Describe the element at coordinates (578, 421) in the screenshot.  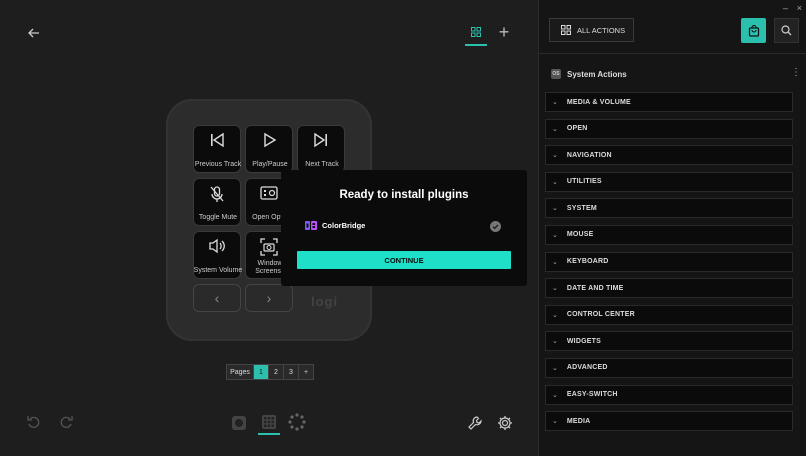
I see `category-label: MEDIA` at that location.